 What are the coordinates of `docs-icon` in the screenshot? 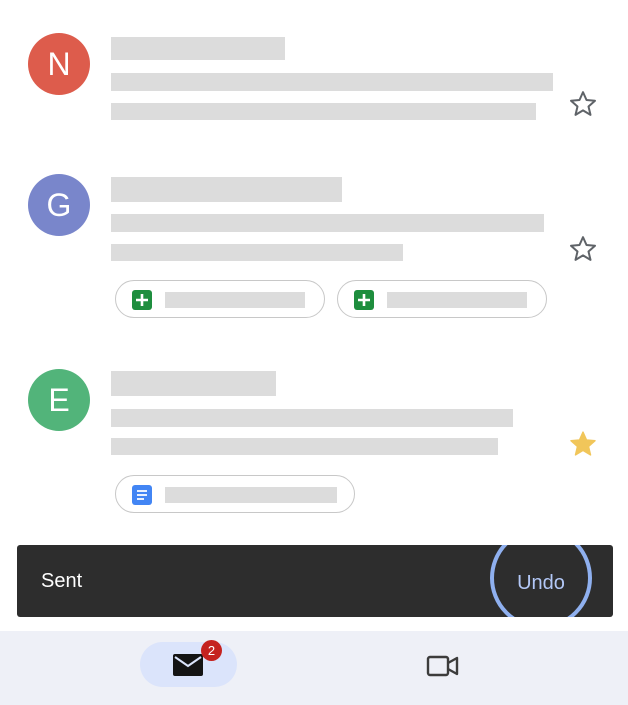 It's located at (142, 495).